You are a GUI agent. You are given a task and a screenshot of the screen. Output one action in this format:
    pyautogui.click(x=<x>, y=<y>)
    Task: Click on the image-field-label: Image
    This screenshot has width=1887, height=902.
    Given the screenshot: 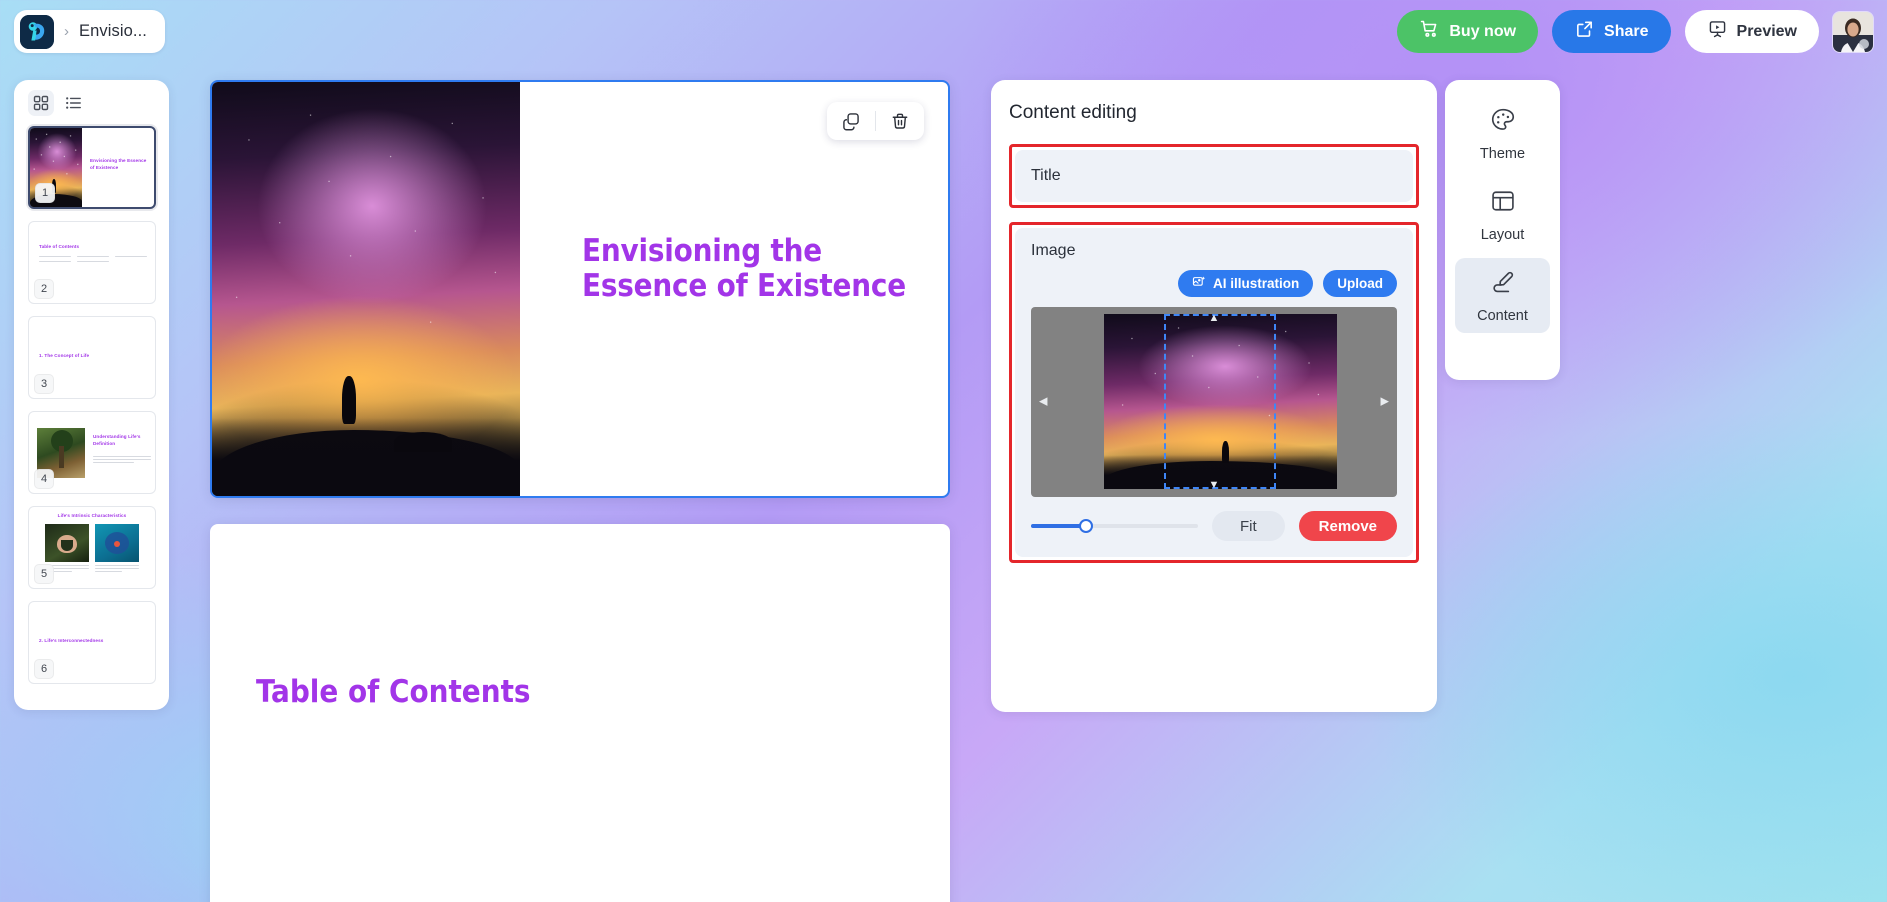 What is the action you would take?
    pyautogui.click(x=1053, y=250)
    